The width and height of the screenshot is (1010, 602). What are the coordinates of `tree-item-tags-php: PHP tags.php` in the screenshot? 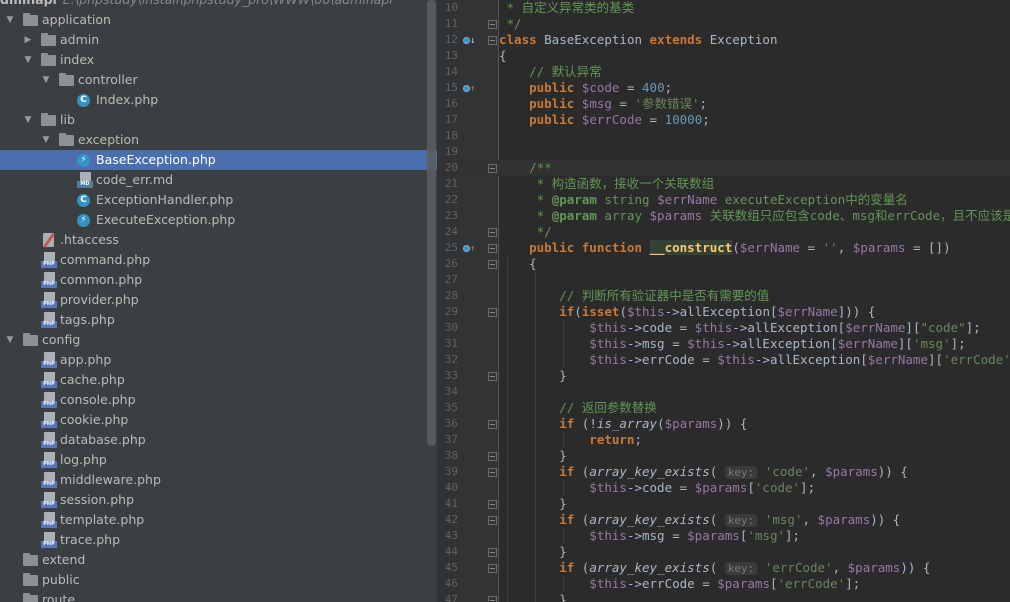 It's located at (218, 320).